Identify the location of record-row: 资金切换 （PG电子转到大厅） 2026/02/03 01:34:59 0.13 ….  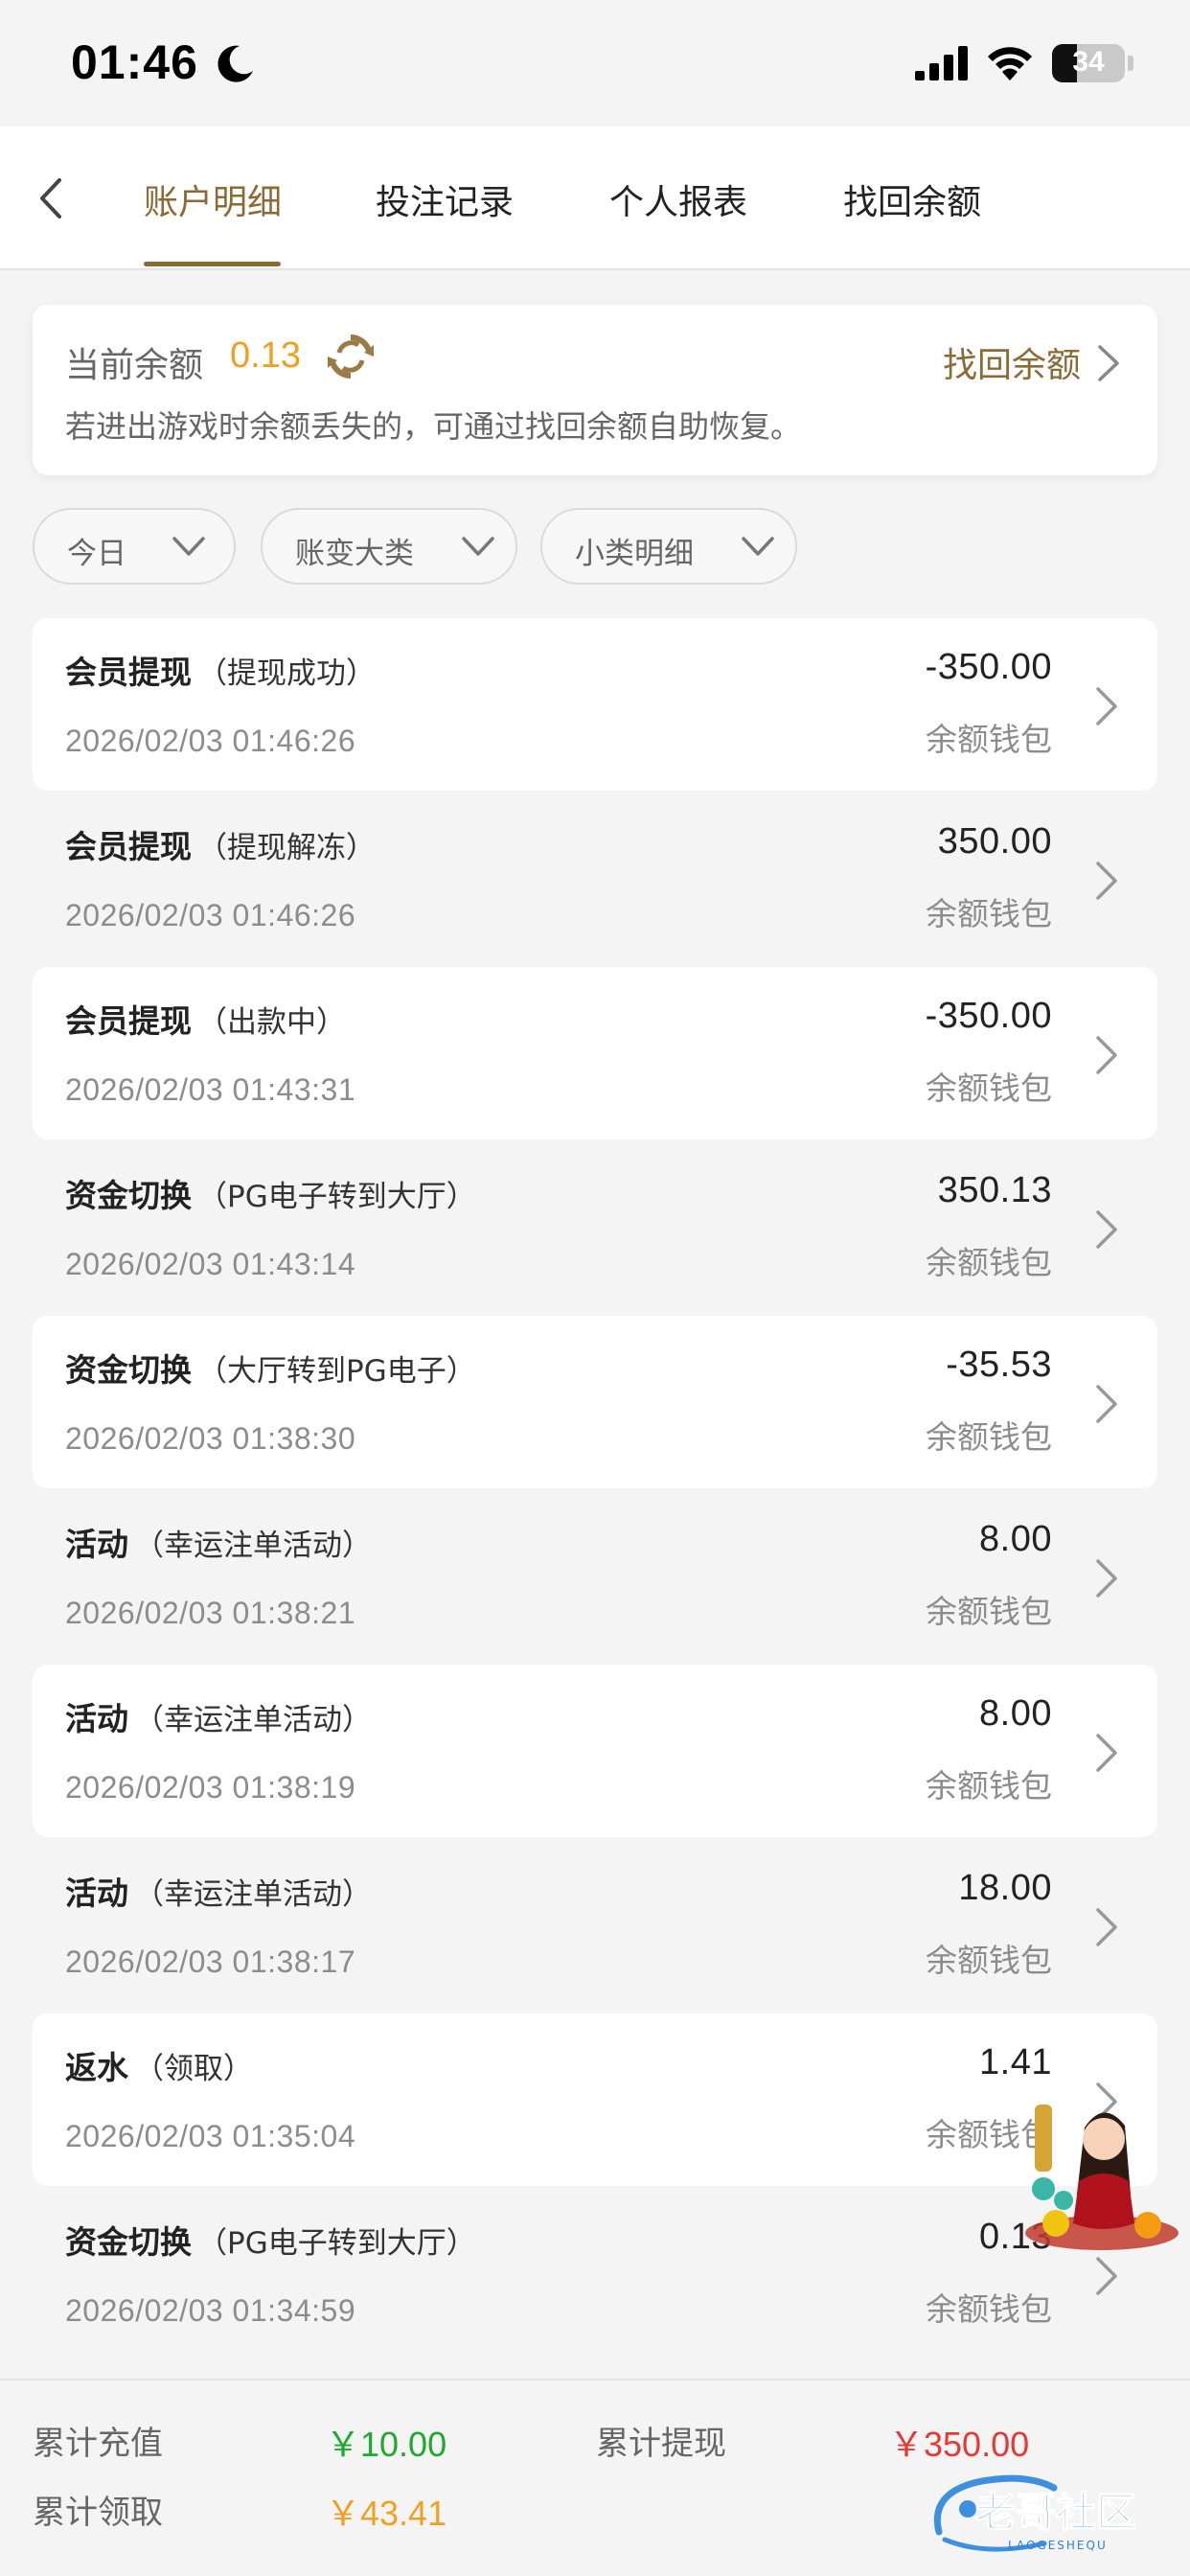
(595, 2274).